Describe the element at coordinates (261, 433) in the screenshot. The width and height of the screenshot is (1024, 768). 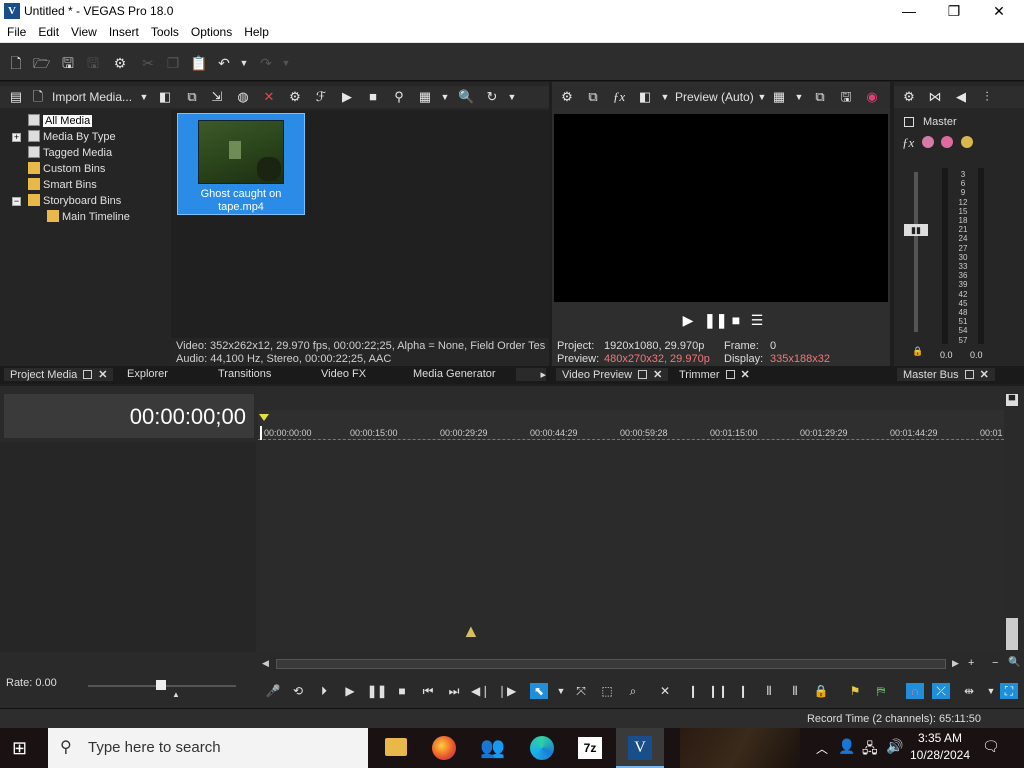
I see `playhead-cursor` at that location.